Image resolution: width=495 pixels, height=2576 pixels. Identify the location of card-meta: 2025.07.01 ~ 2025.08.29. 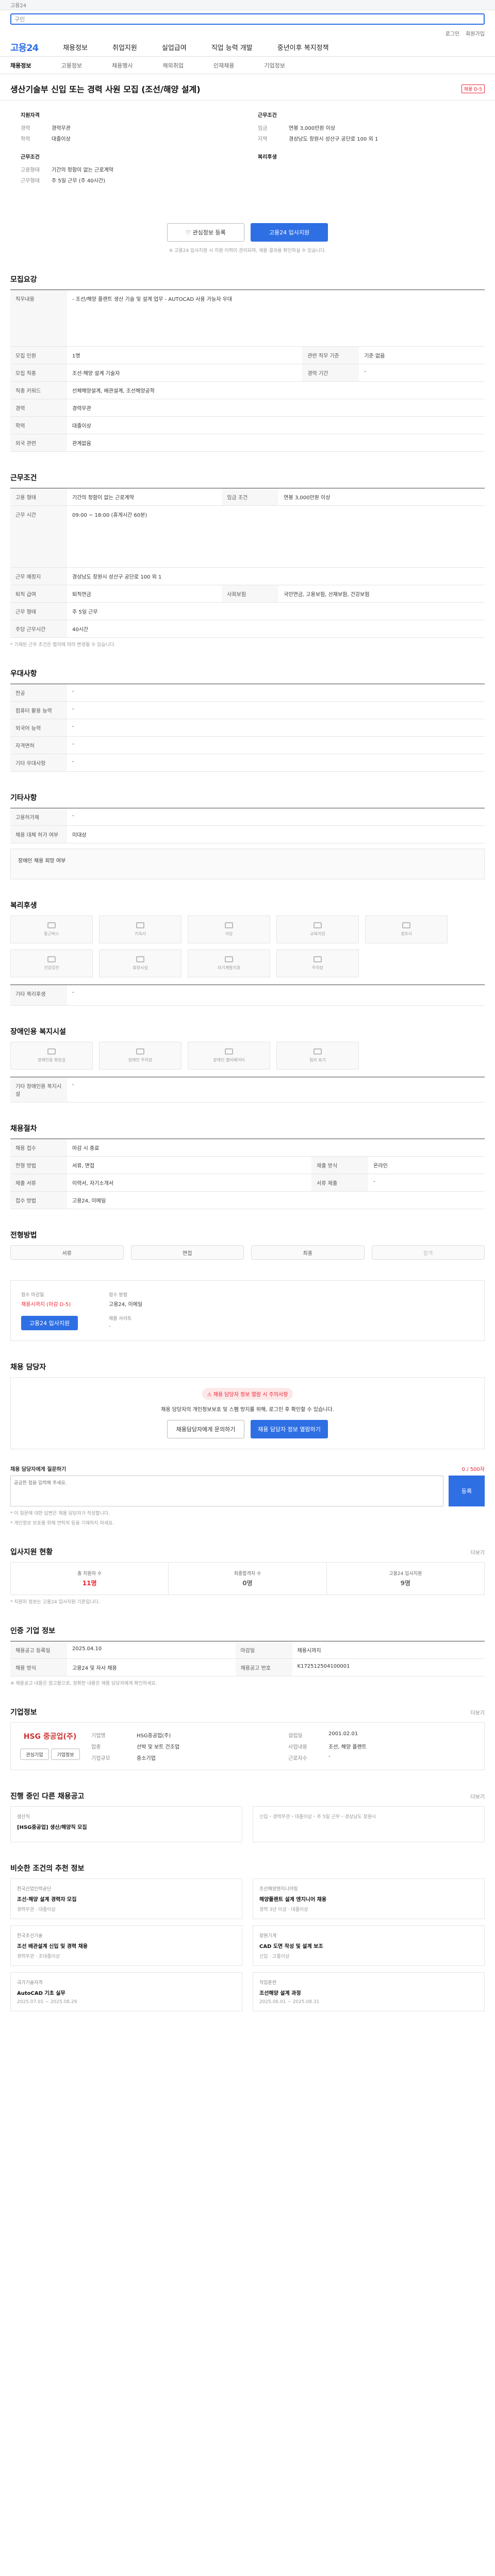
(47, 2002).